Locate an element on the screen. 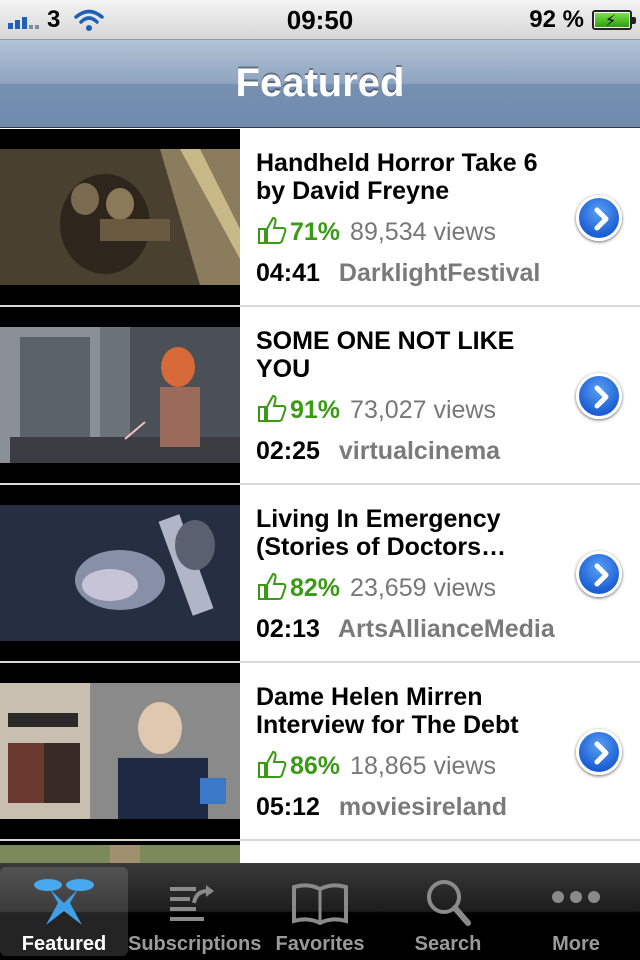 The image size is (640, 960). tab-featured: Featured is located at coordinates (64, 911).